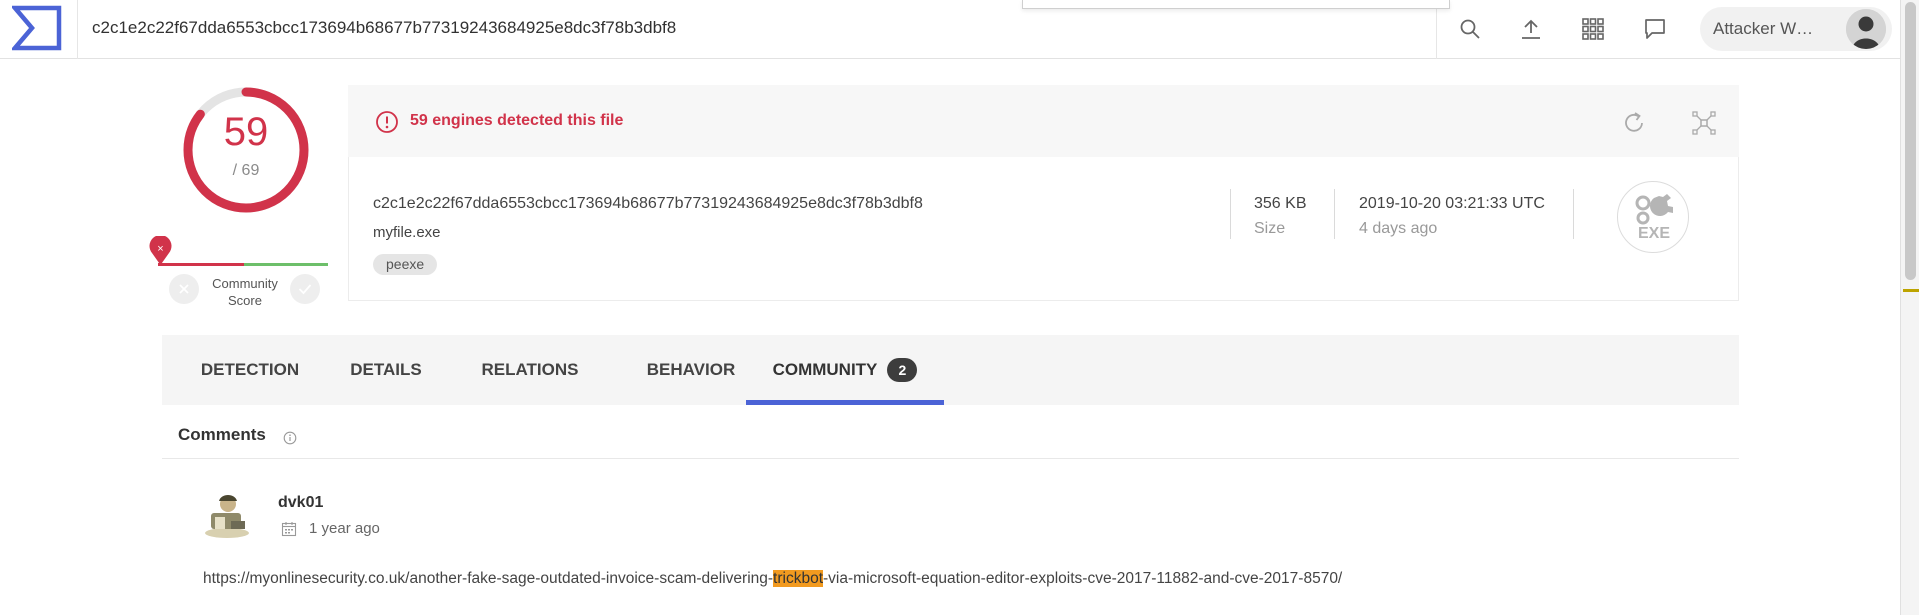  I want to click on file-size-label: Size, so click(1270, 228).